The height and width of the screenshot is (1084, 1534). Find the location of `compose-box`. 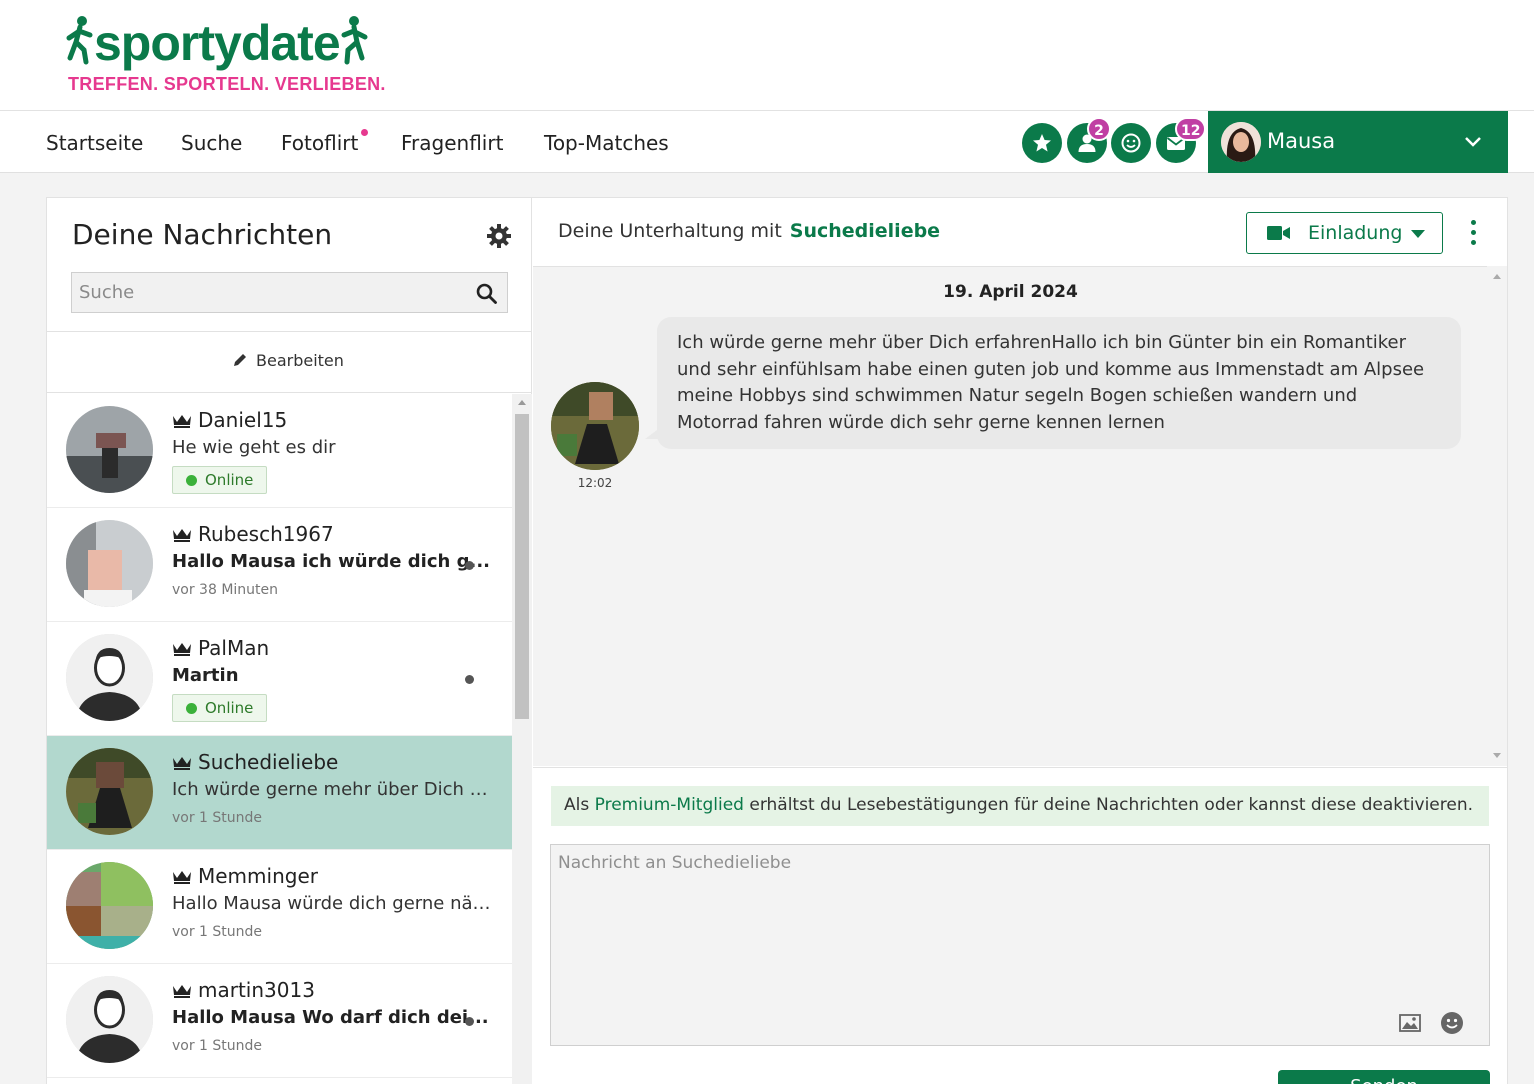

compose-box is located at coordinates (1020, 945).